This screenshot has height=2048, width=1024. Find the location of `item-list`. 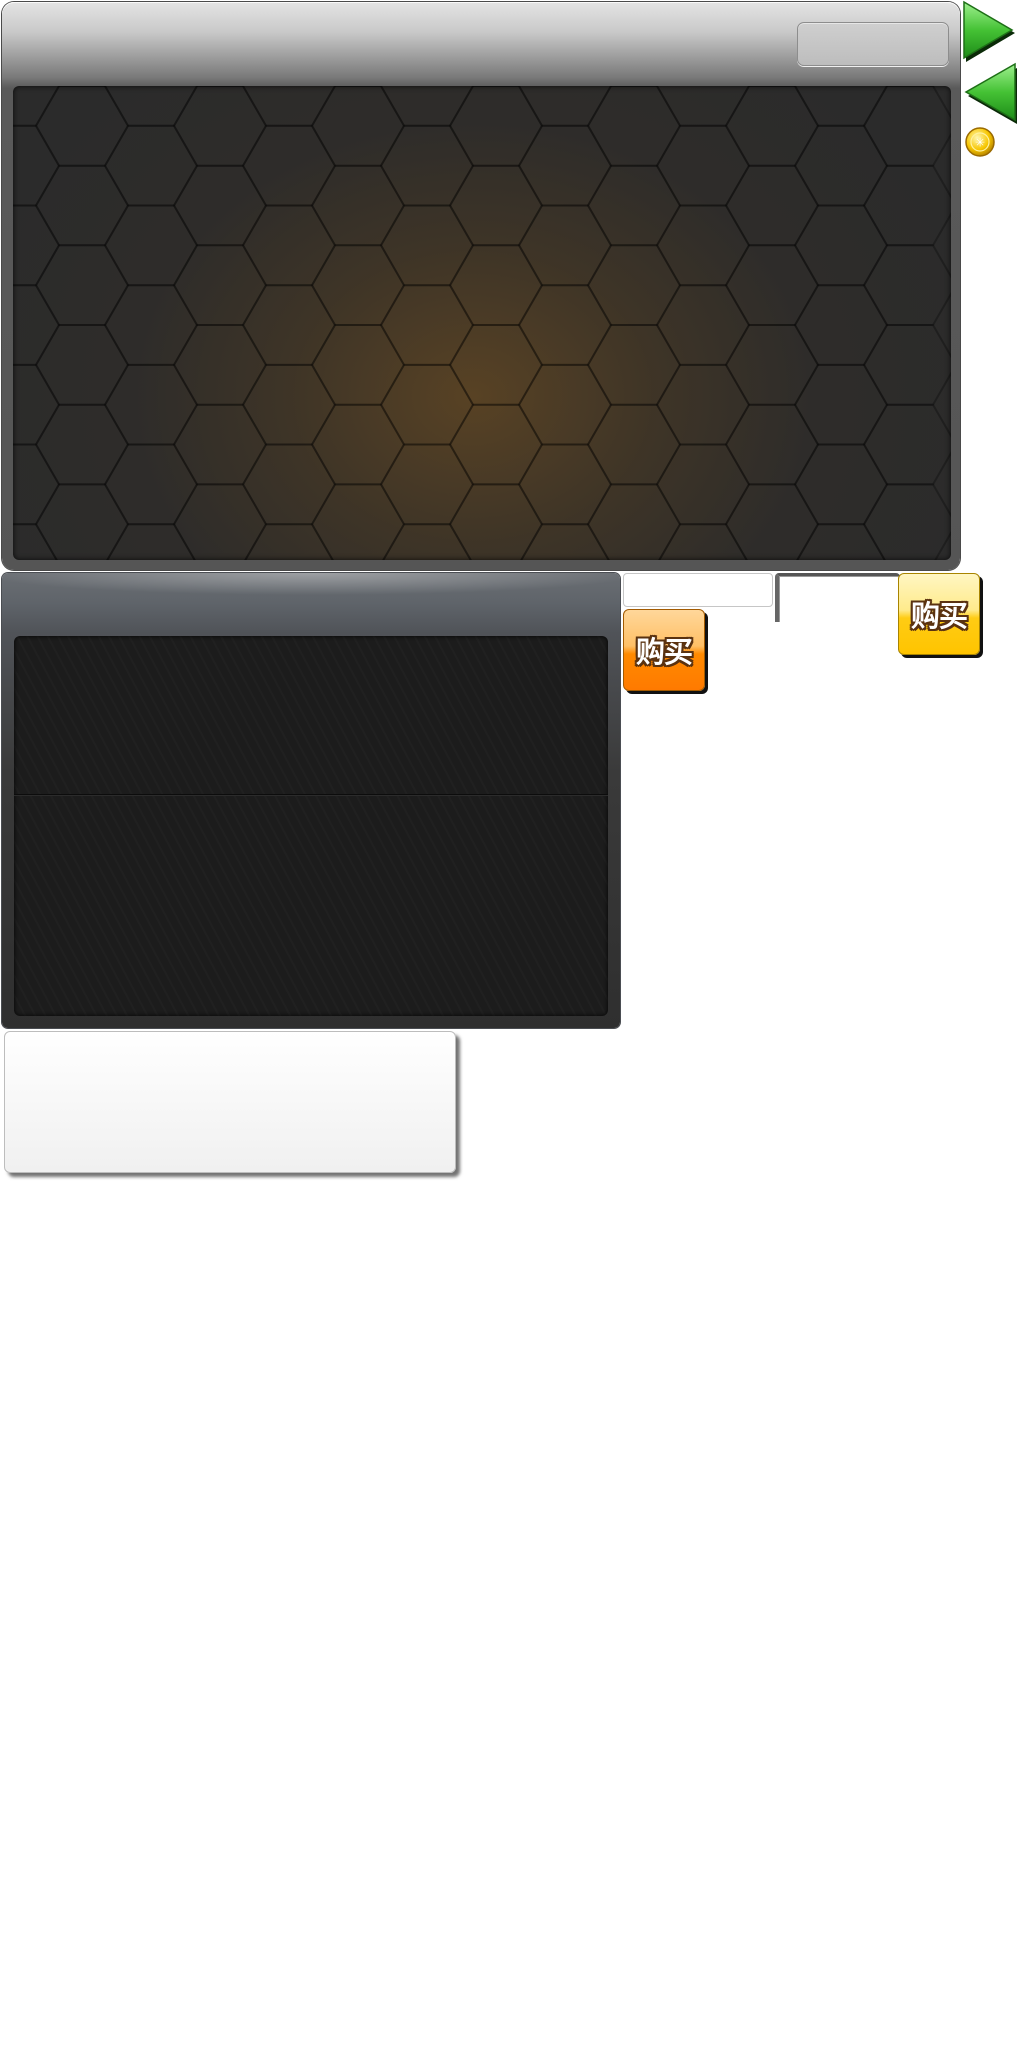

item-list is located at coordinates (311, 826).